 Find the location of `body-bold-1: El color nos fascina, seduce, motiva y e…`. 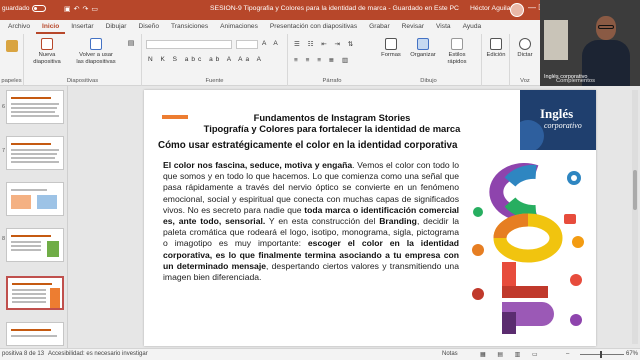

body-bold-1: El color nos fascina, seduce, motiva y e… is located at coordinates (258, 165).